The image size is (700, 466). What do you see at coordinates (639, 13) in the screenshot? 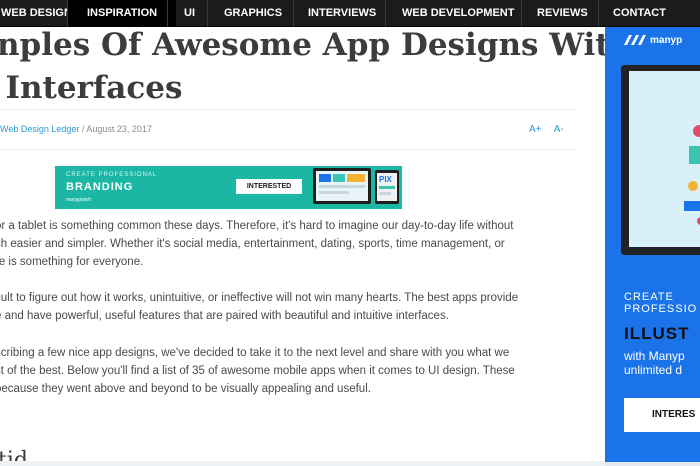
I see `nav-item-contact: CONTACT` at bounding box center [639, 13].